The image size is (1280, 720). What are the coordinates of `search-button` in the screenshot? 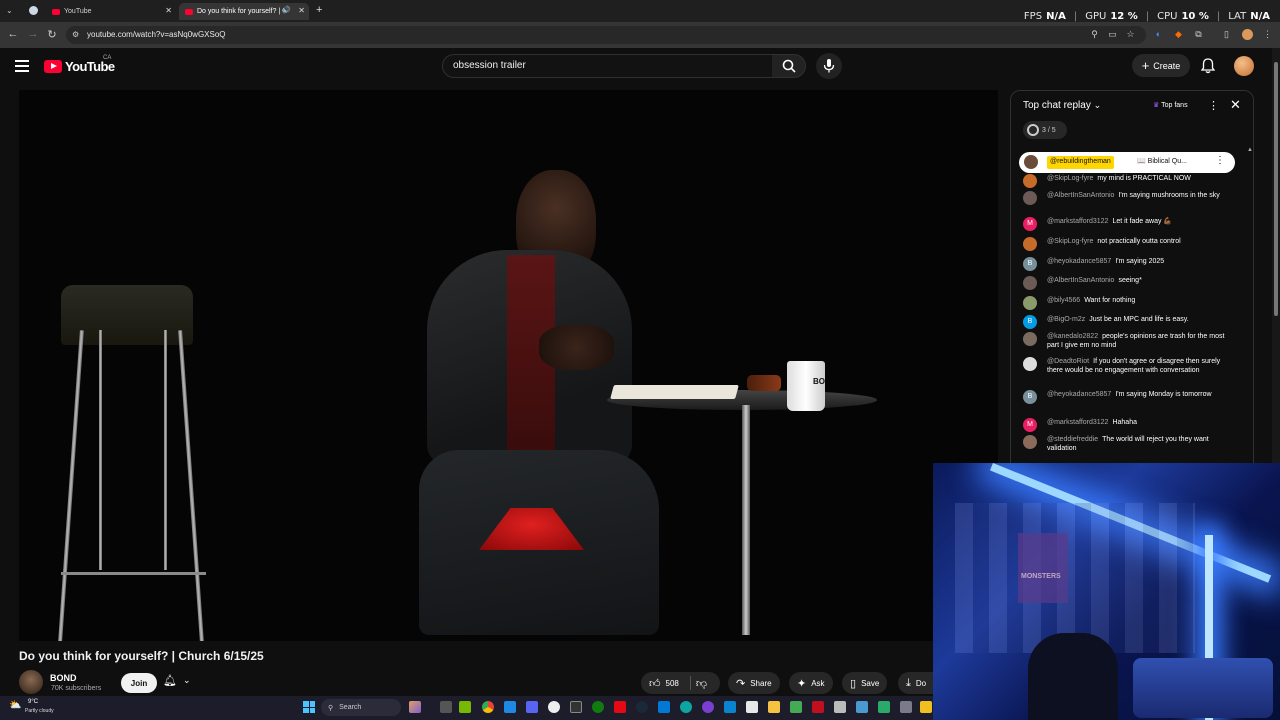 It's located at (789, 66).